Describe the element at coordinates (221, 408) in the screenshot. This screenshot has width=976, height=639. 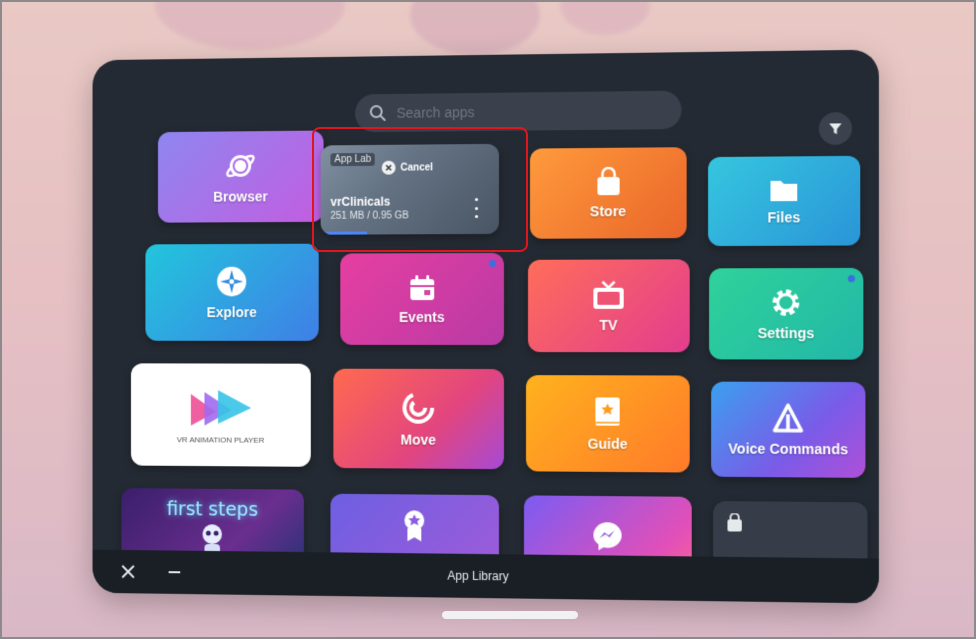
I see `vr-animation-player-logo` at that location.